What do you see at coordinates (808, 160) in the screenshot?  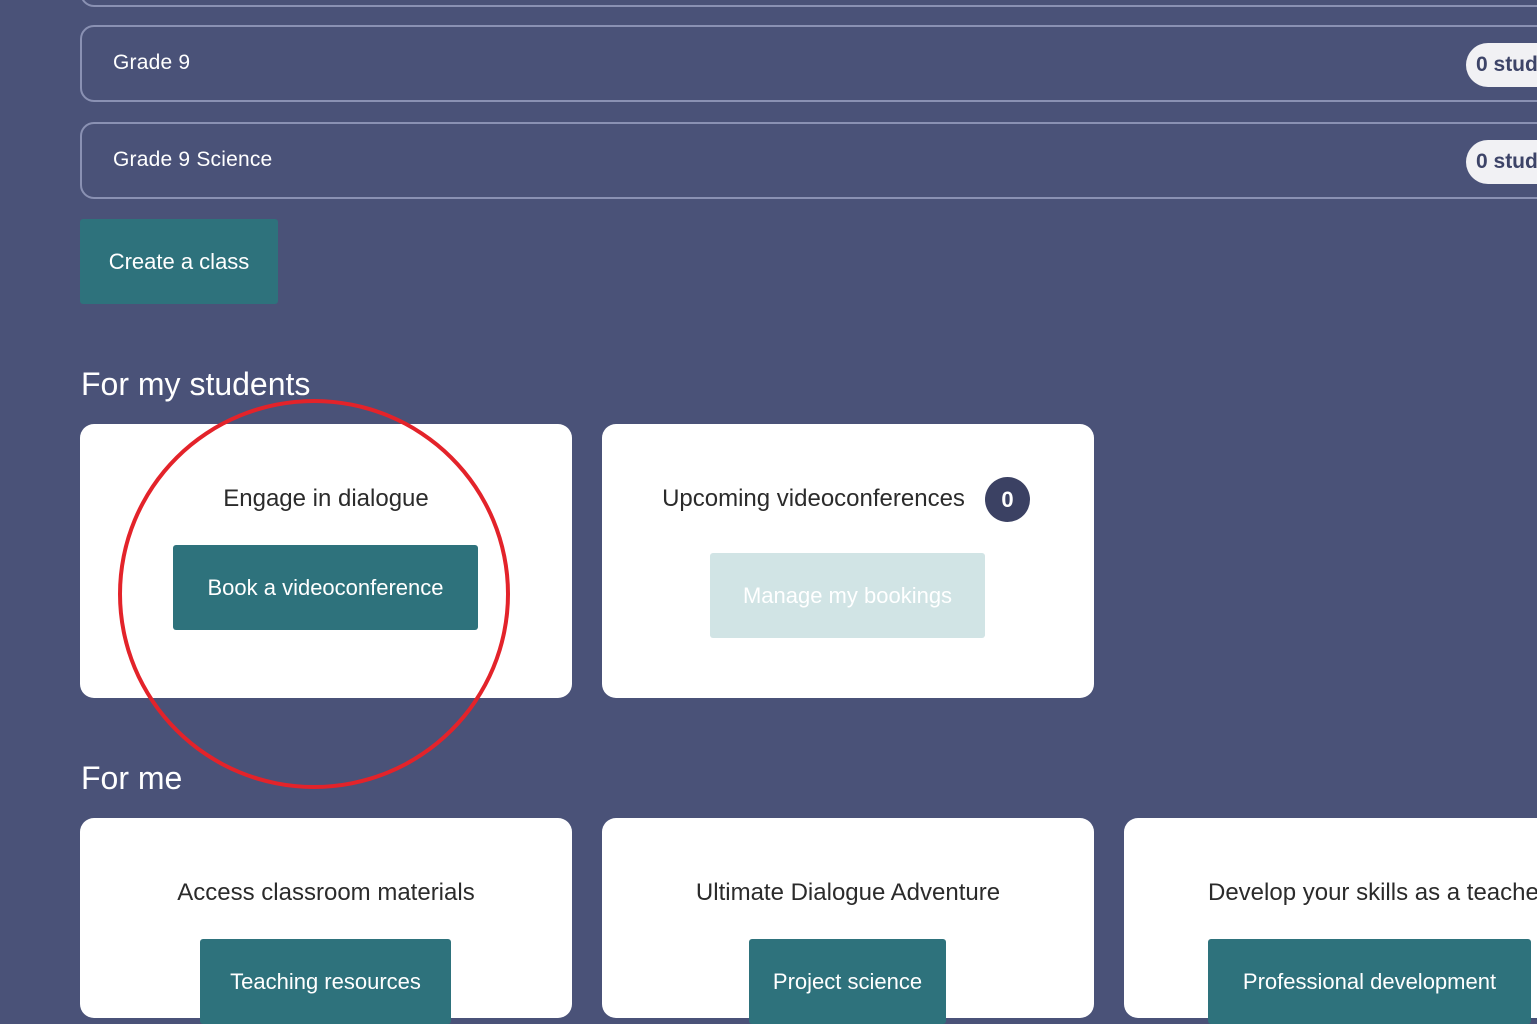 I see `class-row-grade-9-science: Grade 9 Science 0 students` at bounding box center [808, 160].